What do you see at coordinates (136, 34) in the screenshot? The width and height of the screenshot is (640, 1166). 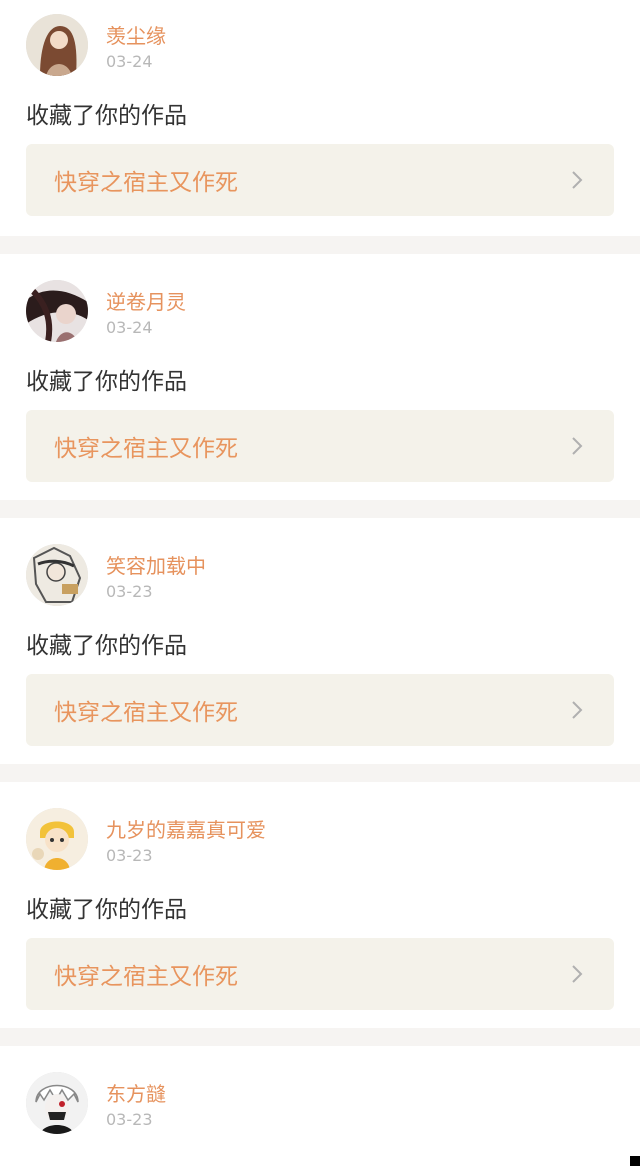 I see `username: 羡尘缘` at bounding box center [136, 34].